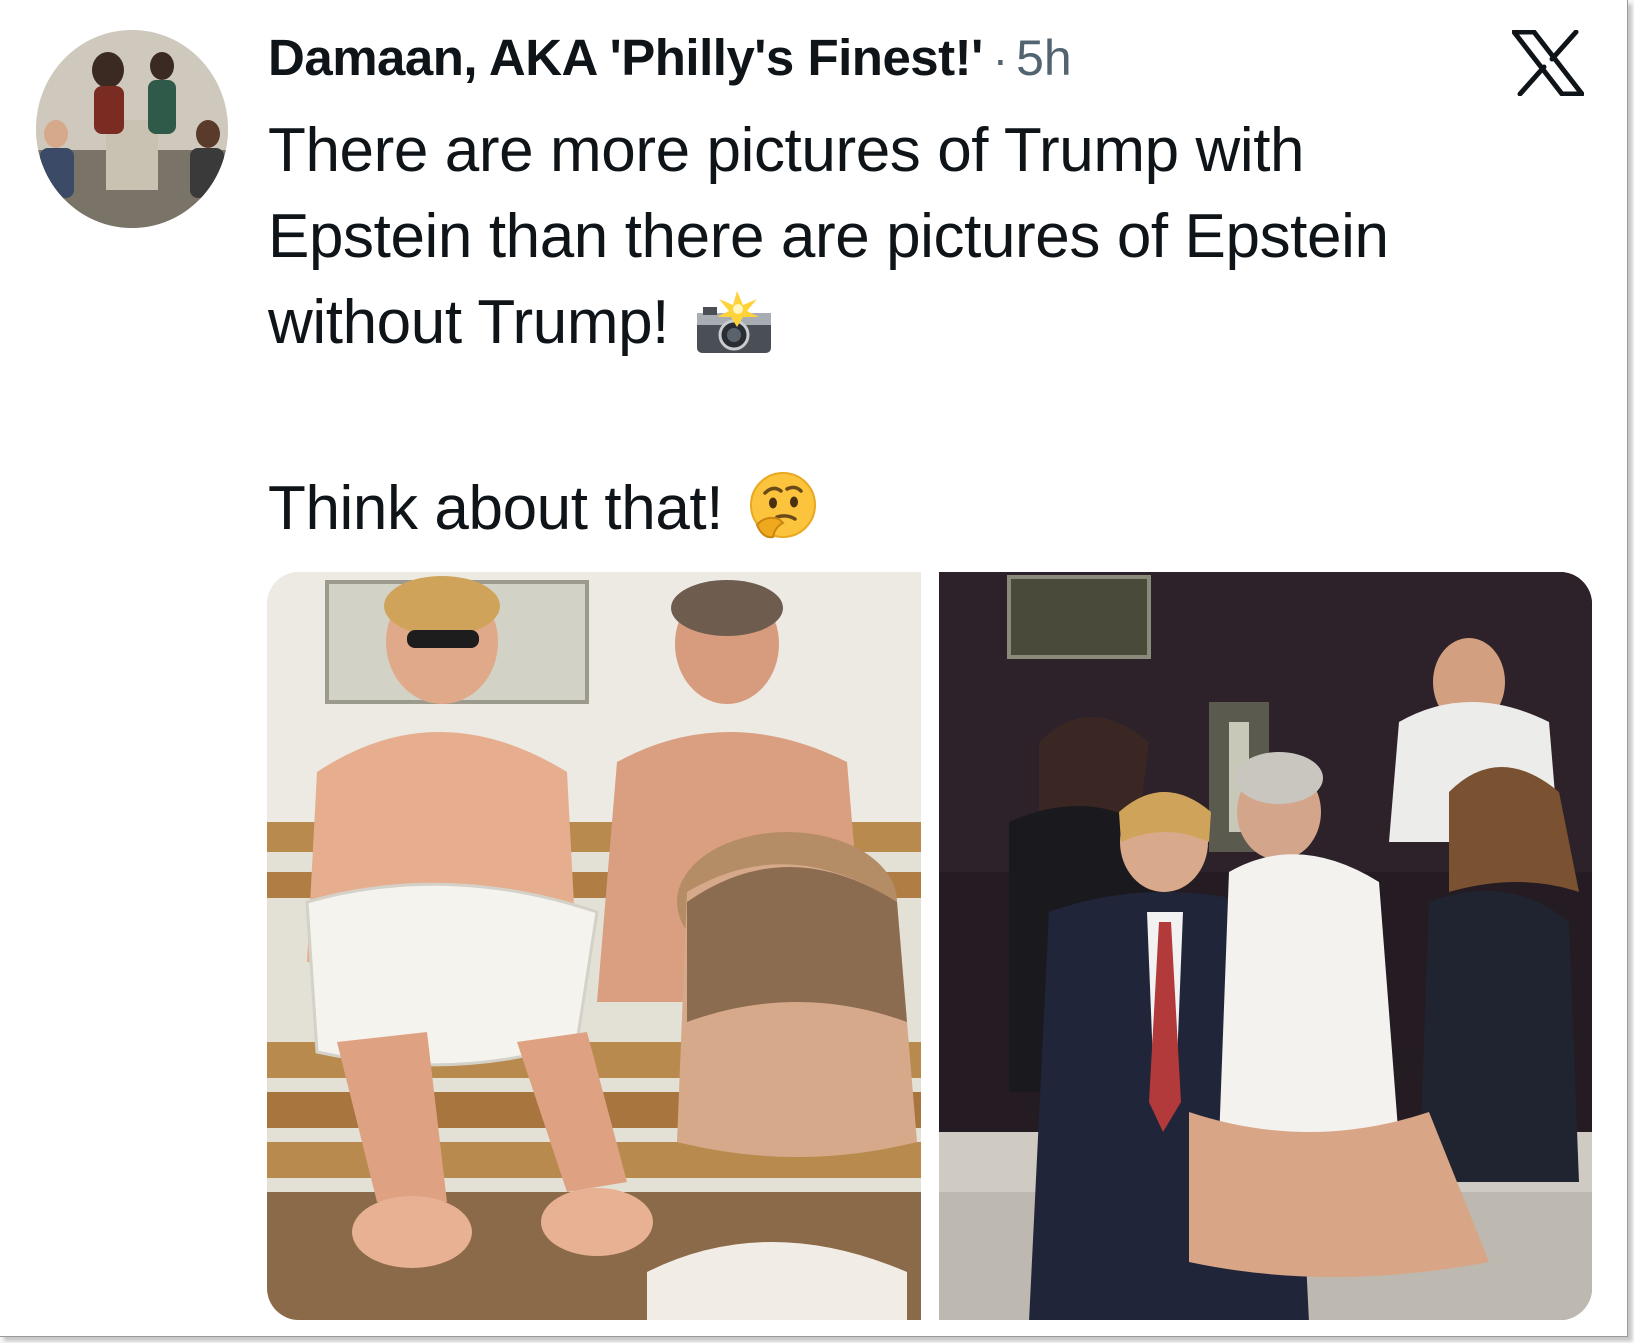  Describe the element at coordinates (496, 508) in the screenshot. I see `tweet-text-line-content: Think about that!` at that location.